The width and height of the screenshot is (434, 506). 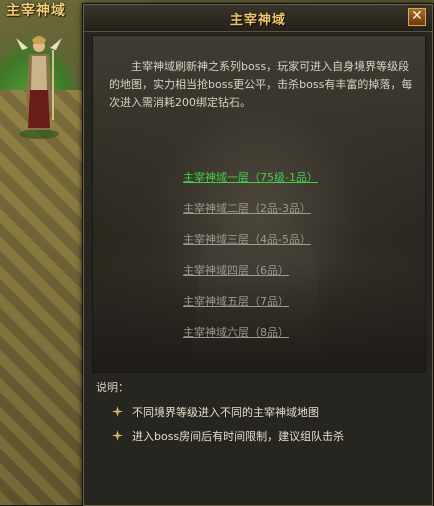 I want to click on floor-link-2: 主宰神域二层（2品-3品）, so click(x=304, y=208).